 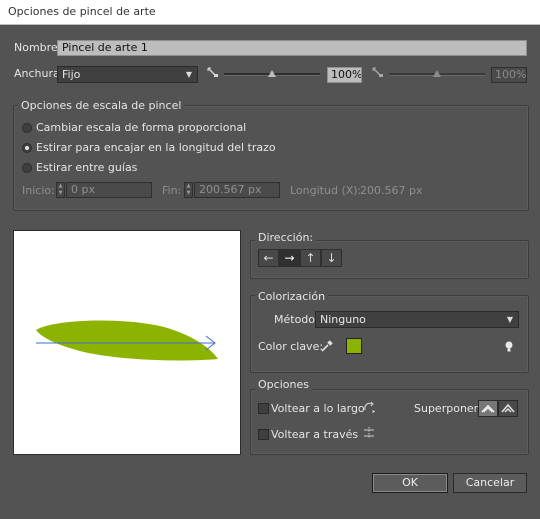 What do you see at coordinates (127, 74) in the screenshot?
I see `width-select: Fijo ▼` at bounding box center [127, 74].